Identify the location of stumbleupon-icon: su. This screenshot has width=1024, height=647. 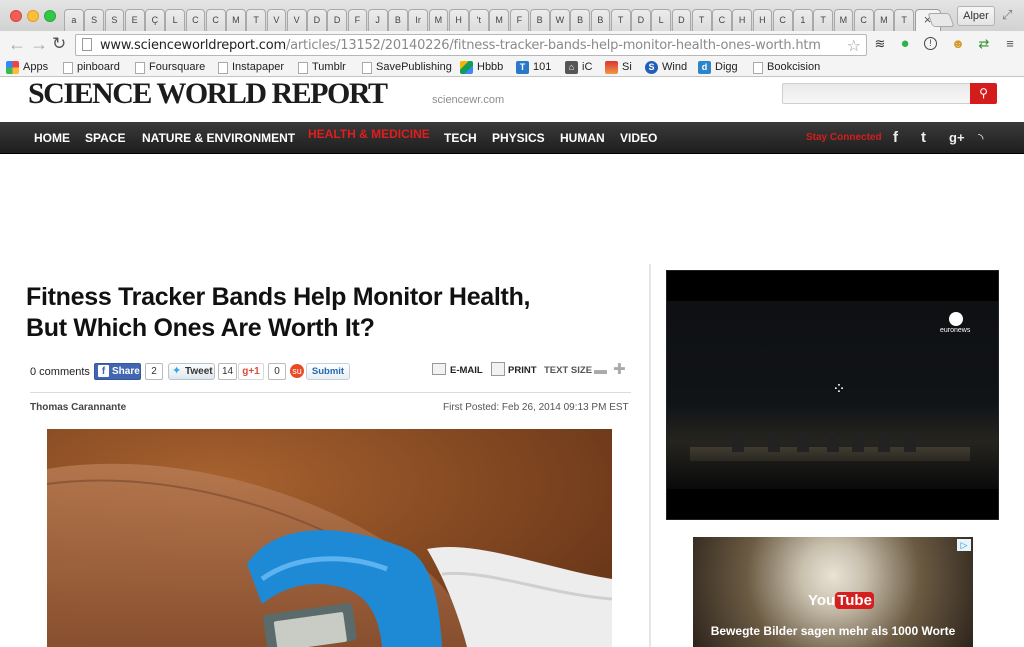
(297, 371).